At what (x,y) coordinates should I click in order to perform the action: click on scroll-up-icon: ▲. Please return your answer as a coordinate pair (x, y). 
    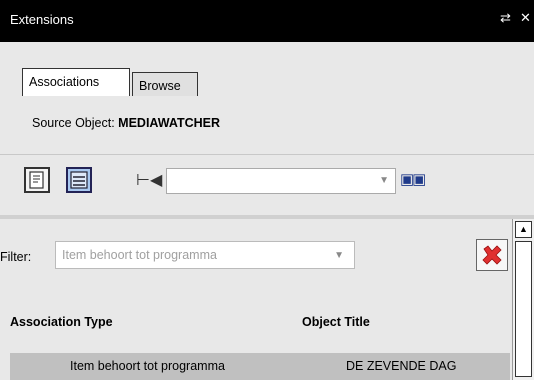
    Looking at the image, I should click on (523, 229).